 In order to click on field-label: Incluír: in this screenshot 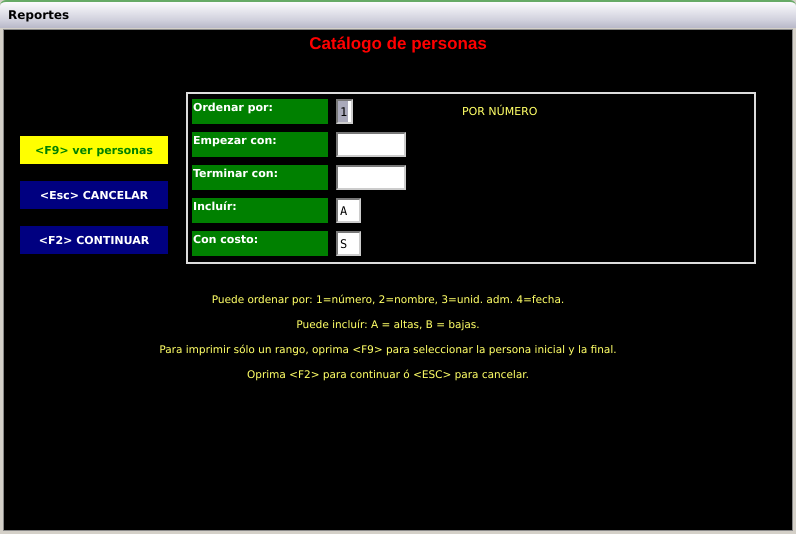, I will do `click(260, 210)`.